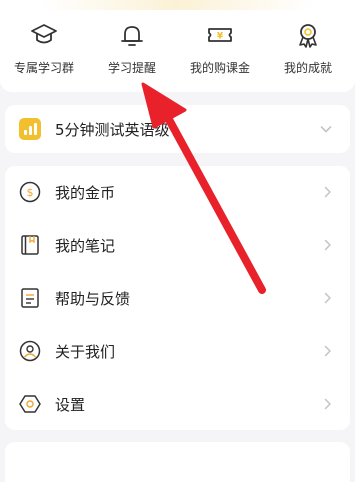 The image size is (355, 482). Describe the element at coordinates (30, 351) in the screenshot. I see `people-icon` at that location.